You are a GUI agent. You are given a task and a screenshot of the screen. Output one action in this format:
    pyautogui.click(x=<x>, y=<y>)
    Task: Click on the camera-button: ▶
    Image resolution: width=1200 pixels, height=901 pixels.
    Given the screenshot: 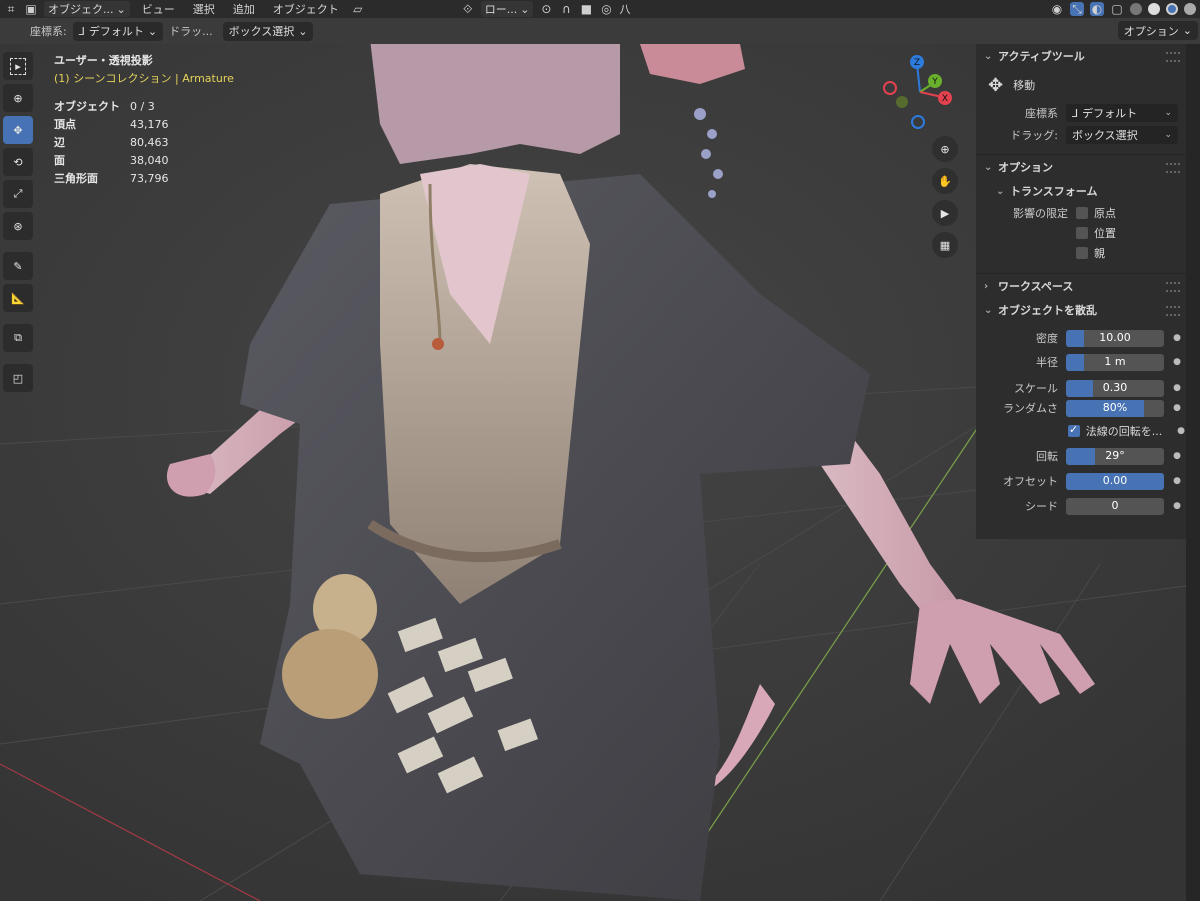 What is the action you would take?
    pyautogui.click(x=945, y=213)
    